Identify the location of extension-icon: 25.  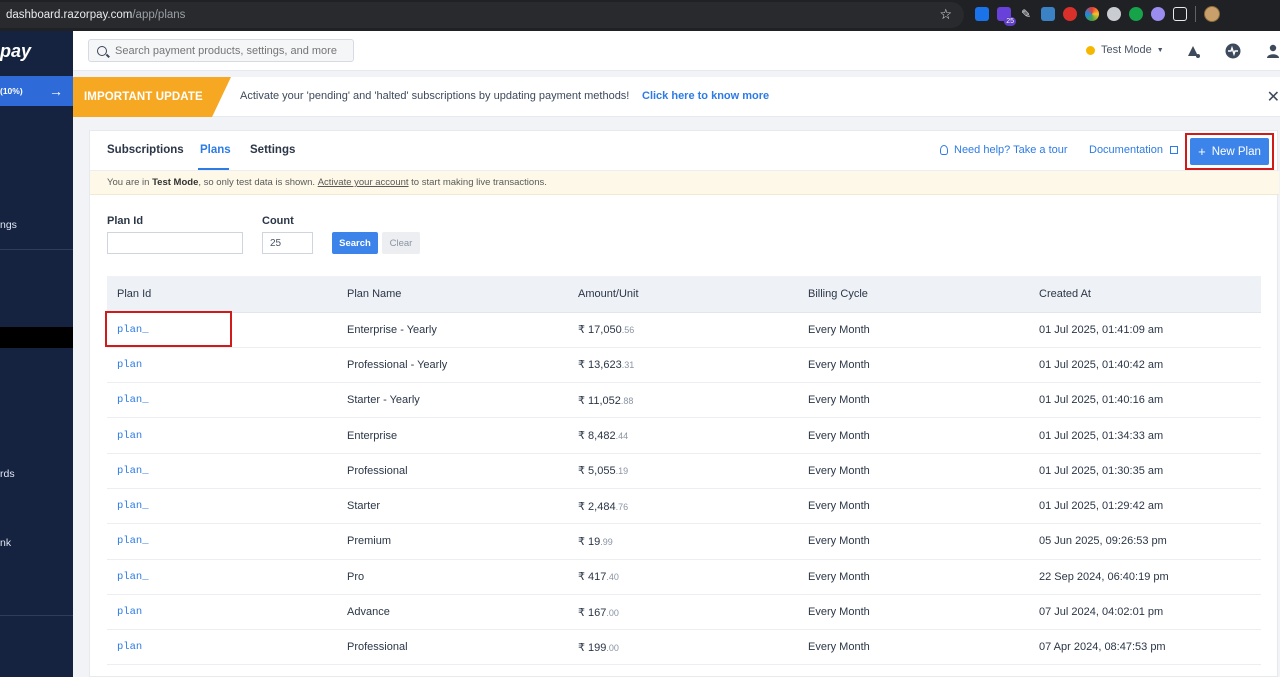
(1006, 16).